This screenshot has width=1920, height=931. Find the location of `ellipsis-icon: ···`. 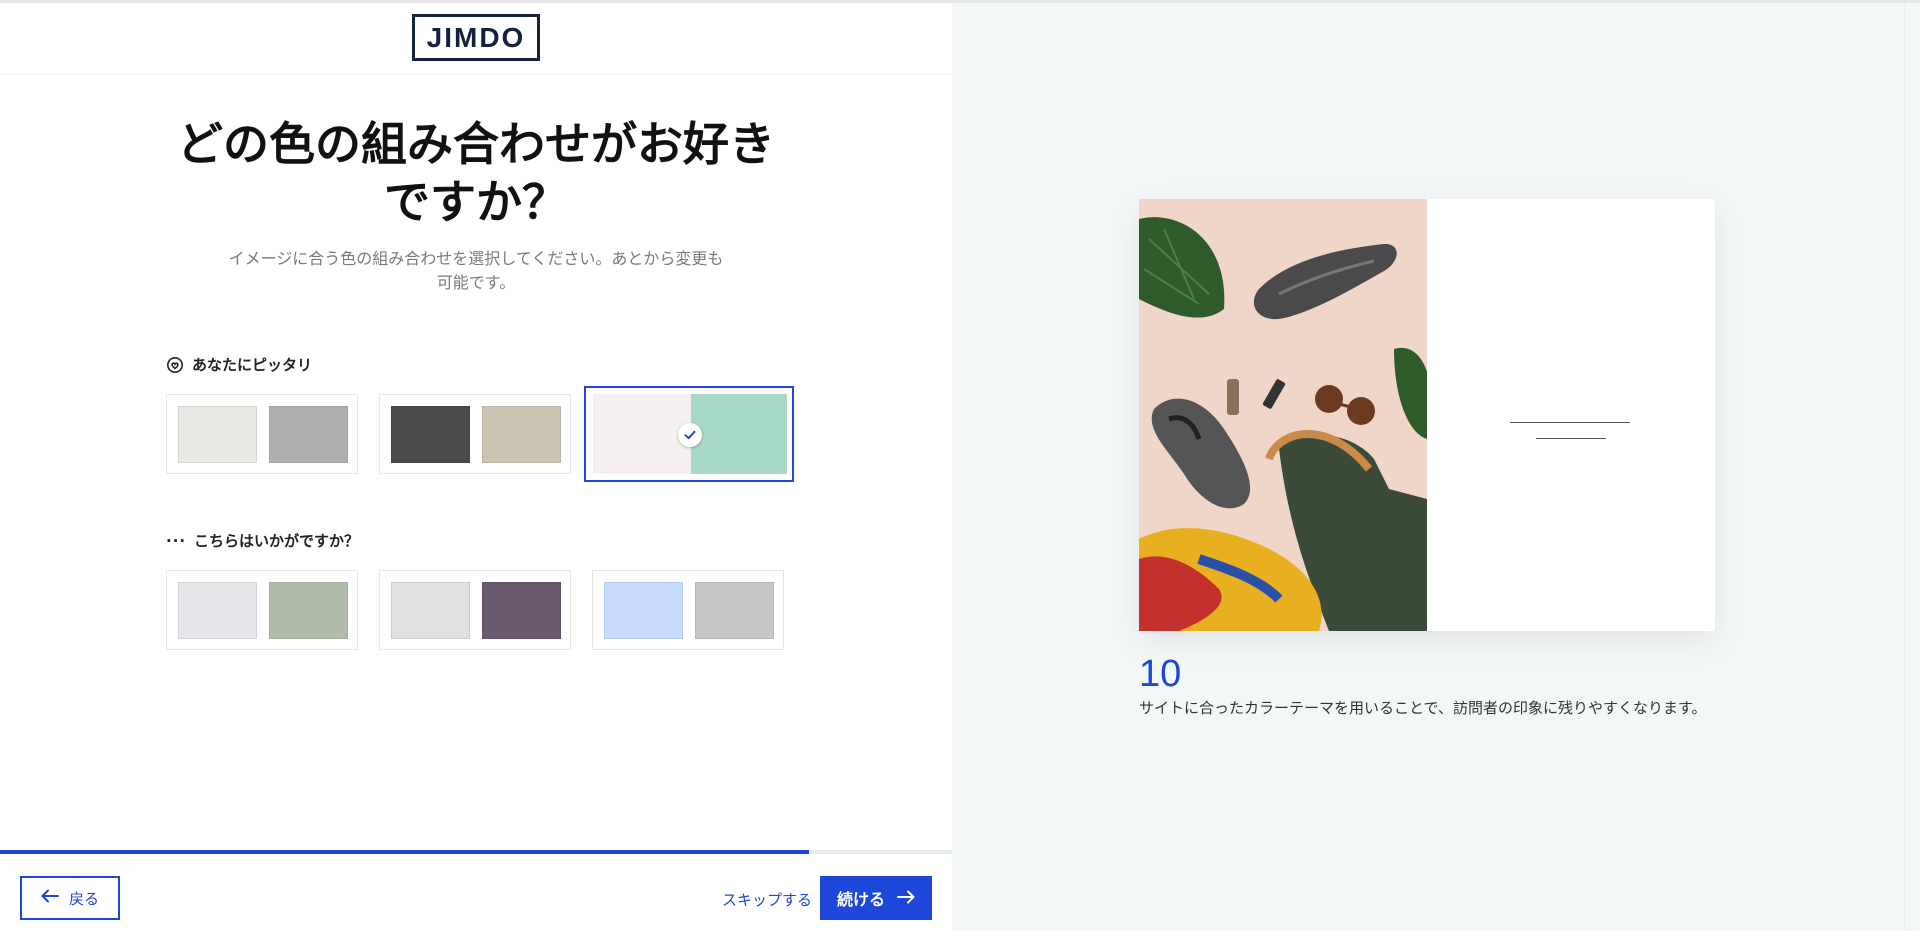

ellipsis-icon: ··· is located at coordinates (176, 540).